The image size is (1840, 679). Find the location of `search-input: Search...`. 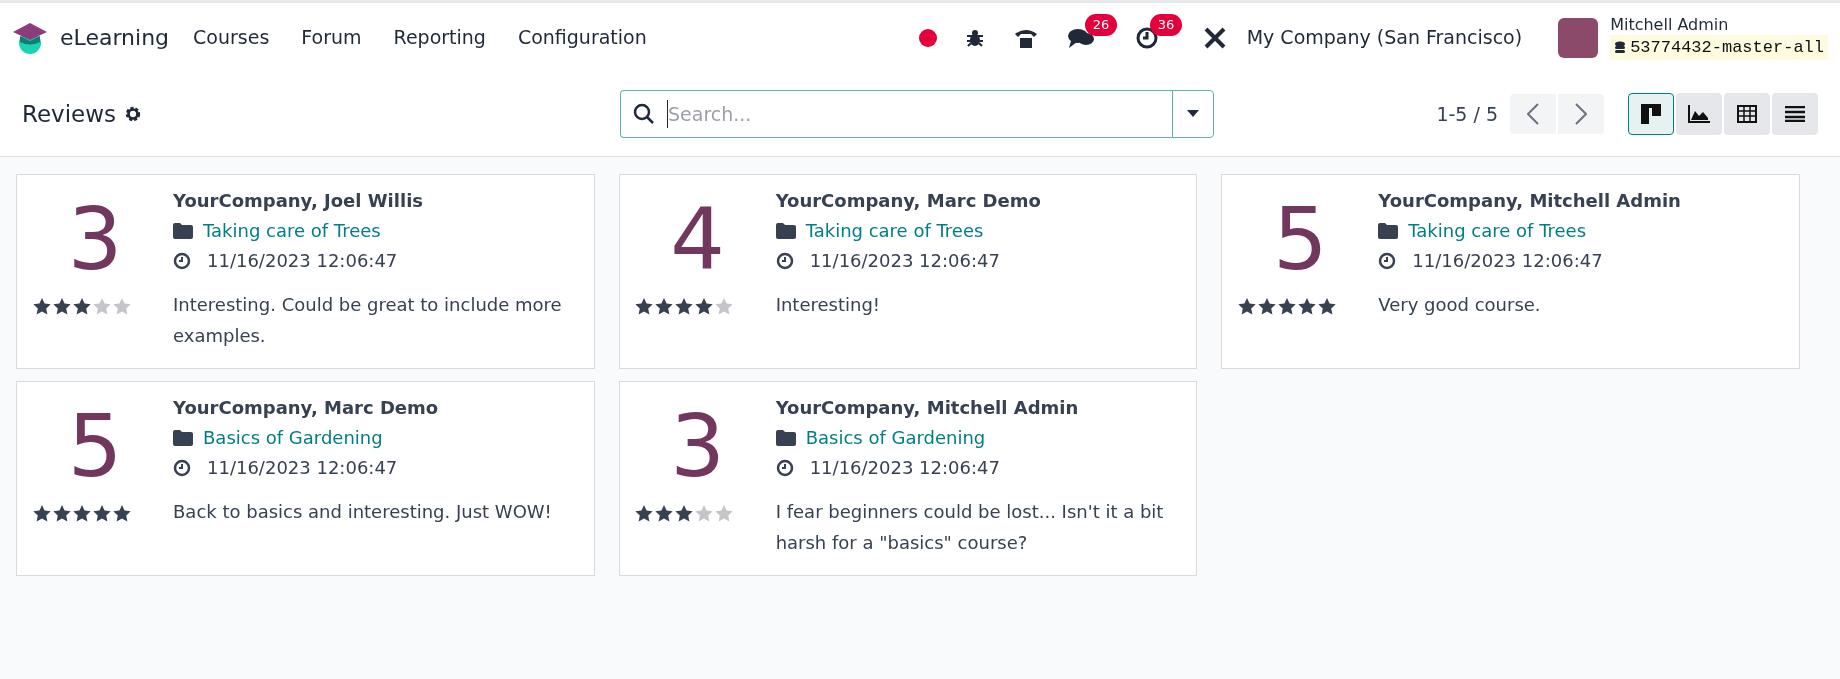

search-input: Search... is located at coordinates (919, 114).